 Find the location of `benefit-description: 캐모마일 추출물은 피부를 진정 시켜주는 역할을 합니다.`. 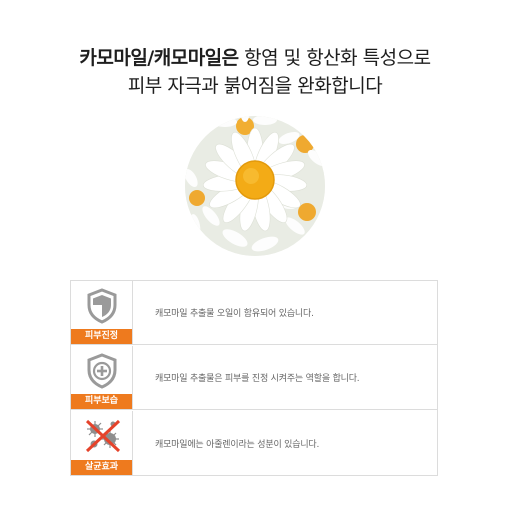

benefit-description: 캐모마일 추출물은 피부를 진정 시켜주는 역할을 합니다. is located at coordinates (257, 379).